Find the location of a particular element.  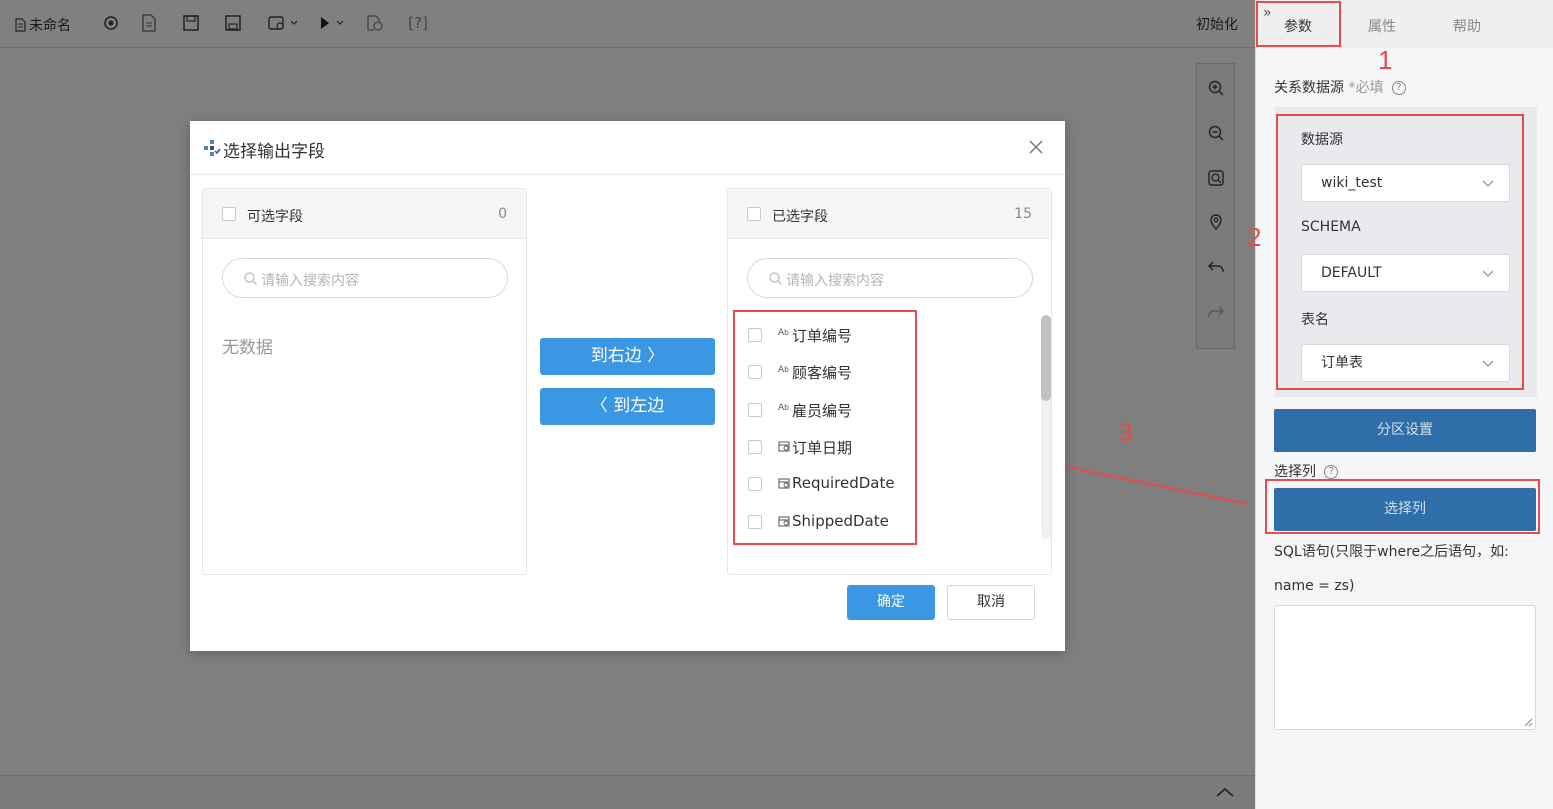

cancel-button: 取消 is located at coordinates (991, 602).